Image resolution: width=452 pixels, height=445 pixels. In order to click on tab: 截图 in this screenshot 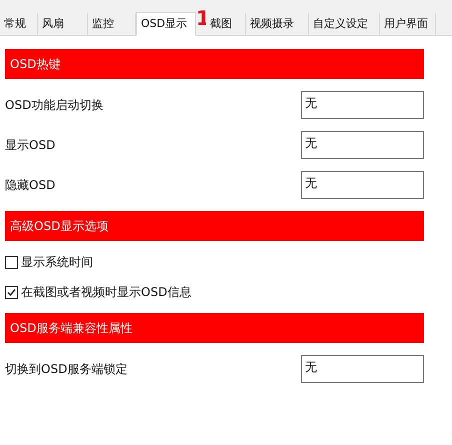, I will do `click(226, 24)`.